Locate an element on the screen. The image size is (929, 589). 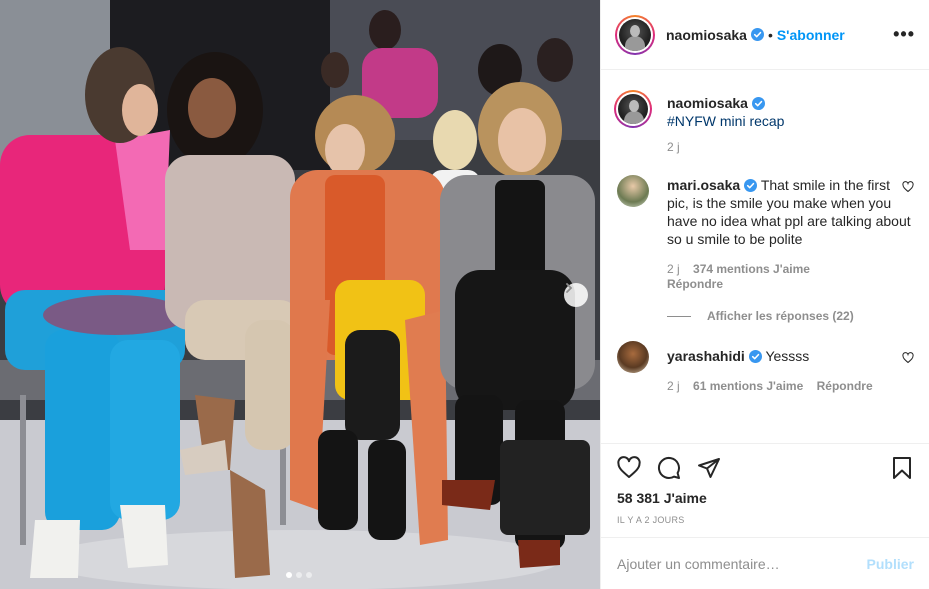
caption: naomiosaka #NYFW mini recap 2 j is located at coordinates (764, 122).